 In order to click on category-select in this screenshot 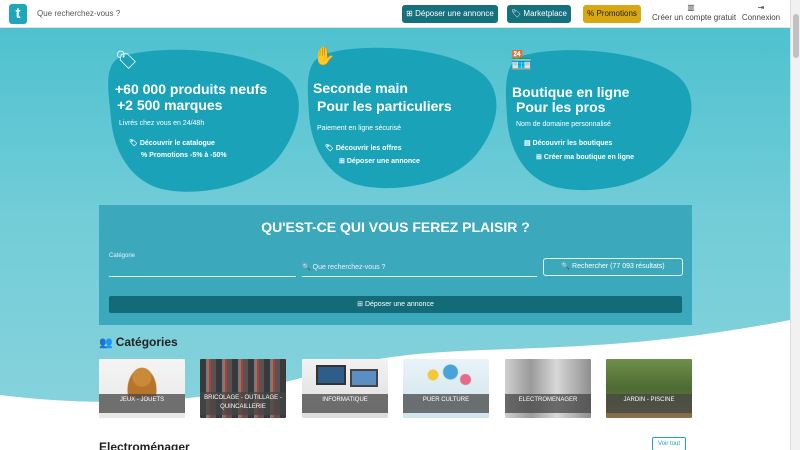, I will do `click(202, 276)`.